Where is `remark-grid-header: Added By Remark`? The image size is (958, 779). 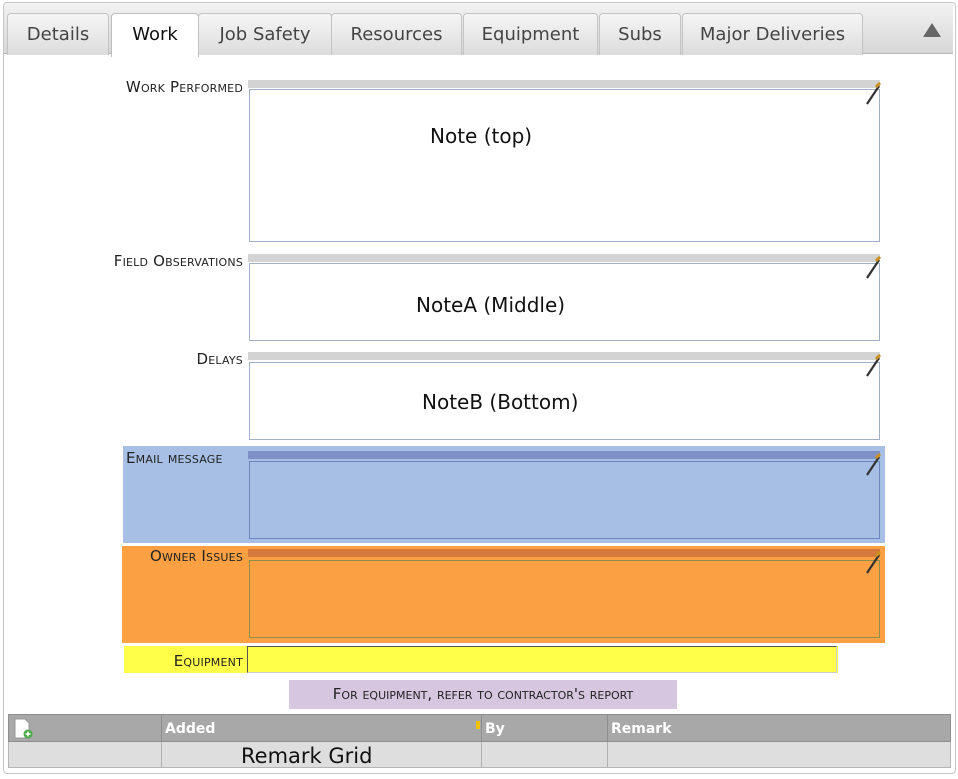
remark-grid-header: Added By Remark is located at coordinates (479, 728).